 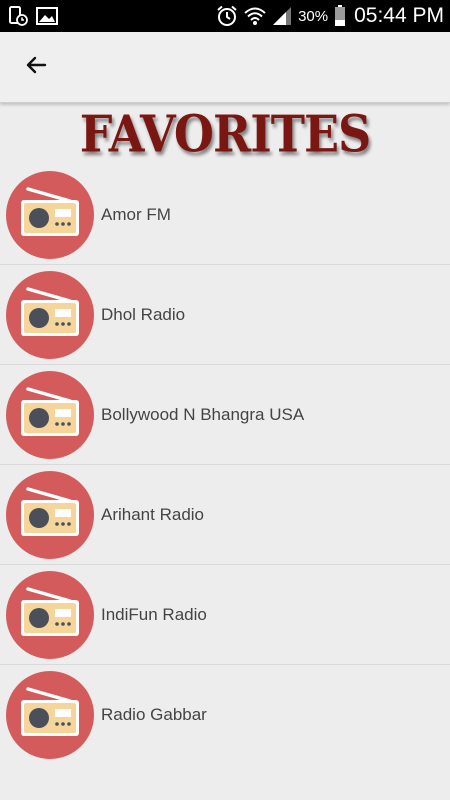 What do you see at coordinates (282, 16) in the screenshot?
I see `signal-icon` at bounding box center [282, 16].